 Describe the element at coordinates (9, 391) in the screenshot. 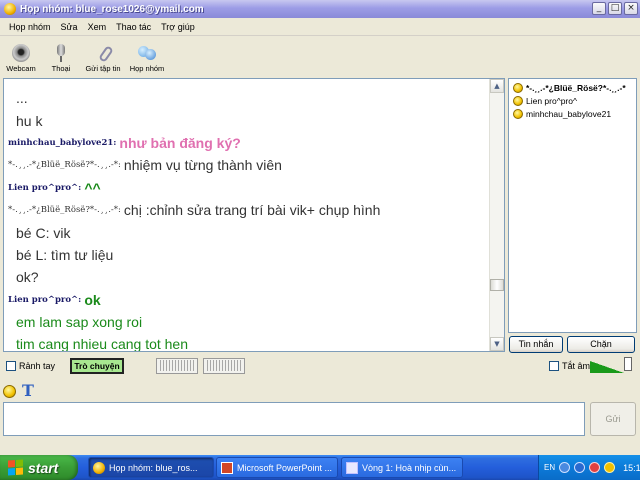

I see `emoticon-icon` at that location.